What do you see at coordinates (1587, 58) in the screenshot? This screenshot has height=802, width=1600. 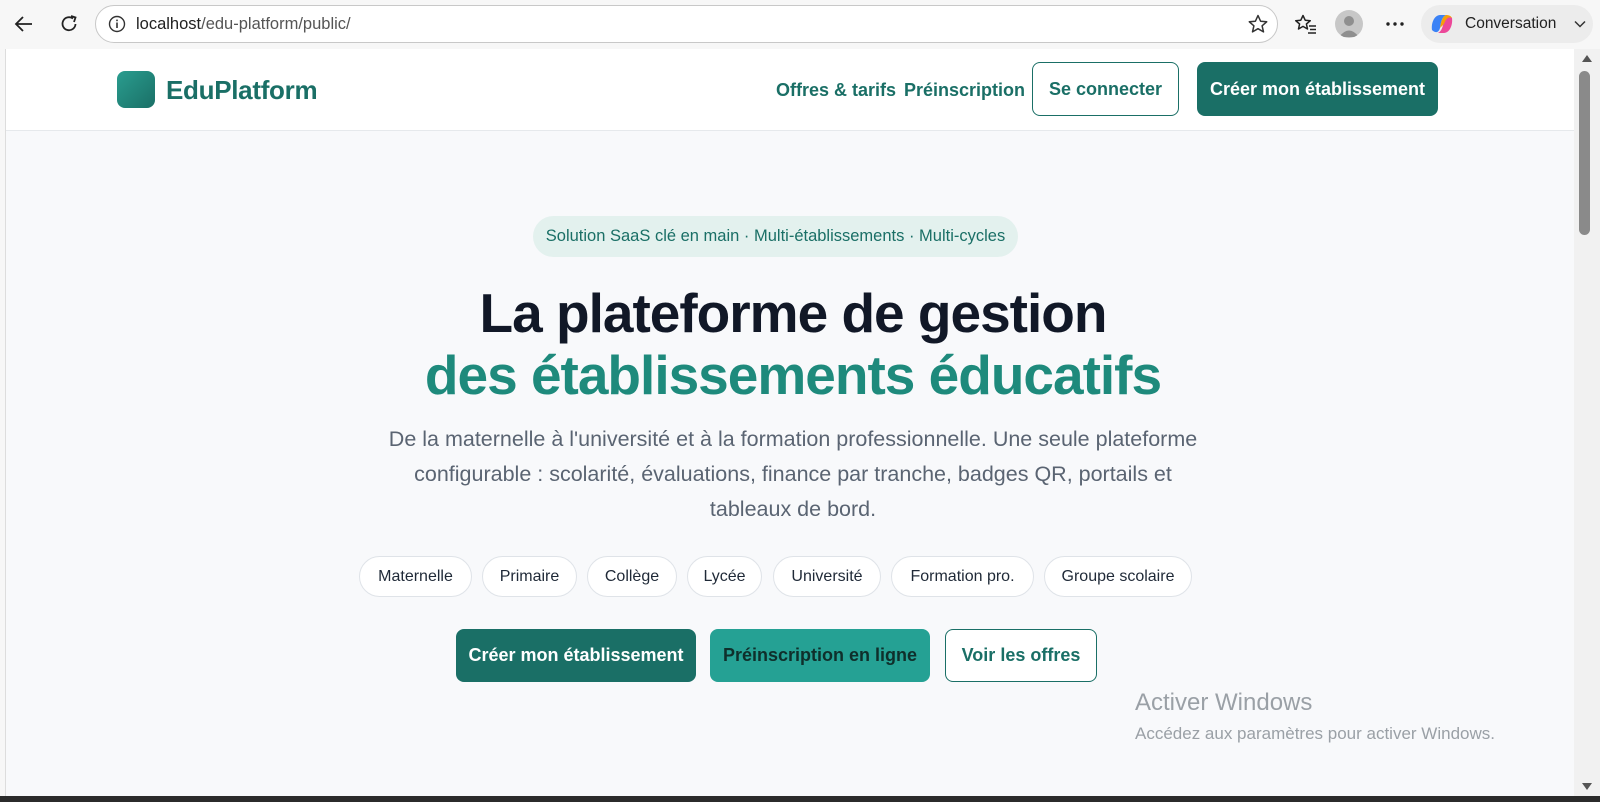 I see `scroll-up-arrow-icon` at bounding box center [1587, 58].